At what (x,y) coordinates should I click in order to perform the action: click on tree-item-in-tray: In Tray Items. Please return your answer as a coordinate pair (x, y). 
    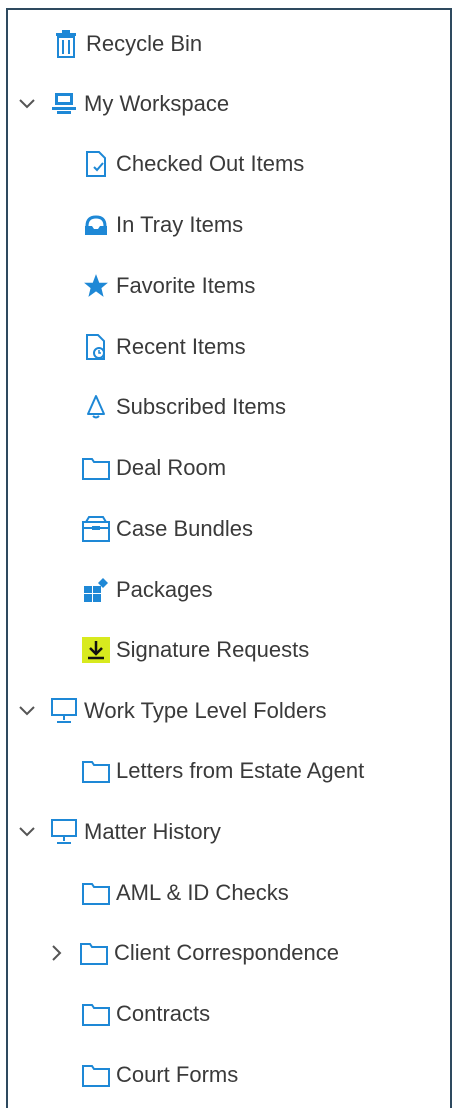
    Looking at the image, I should click on (162, 225).